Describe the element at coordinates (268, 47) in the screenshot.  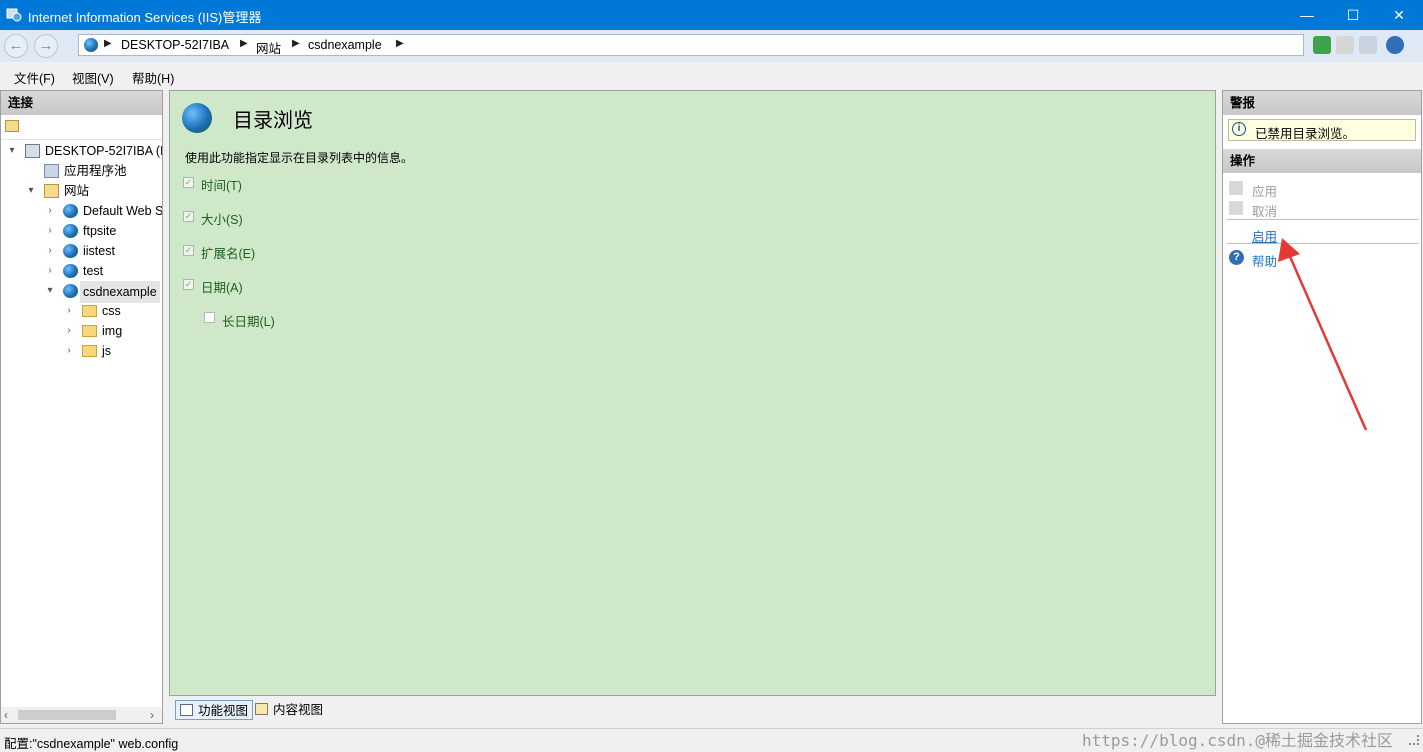
I see `breadcrumb-sites: 网站` at that location.